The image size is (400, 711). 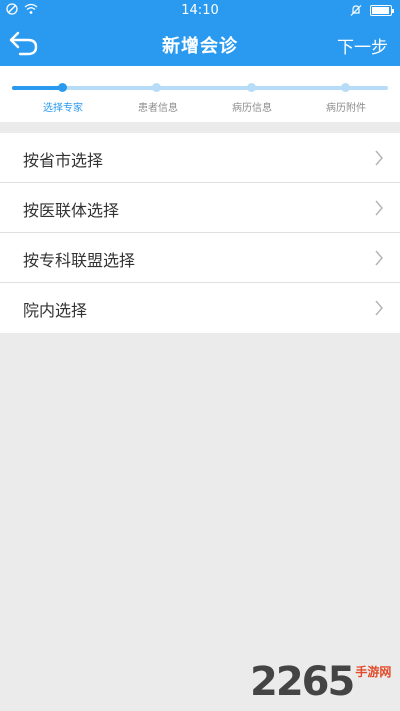 I want to click on step-label-select-expert: 选择专家, so click(x=63, y=108).